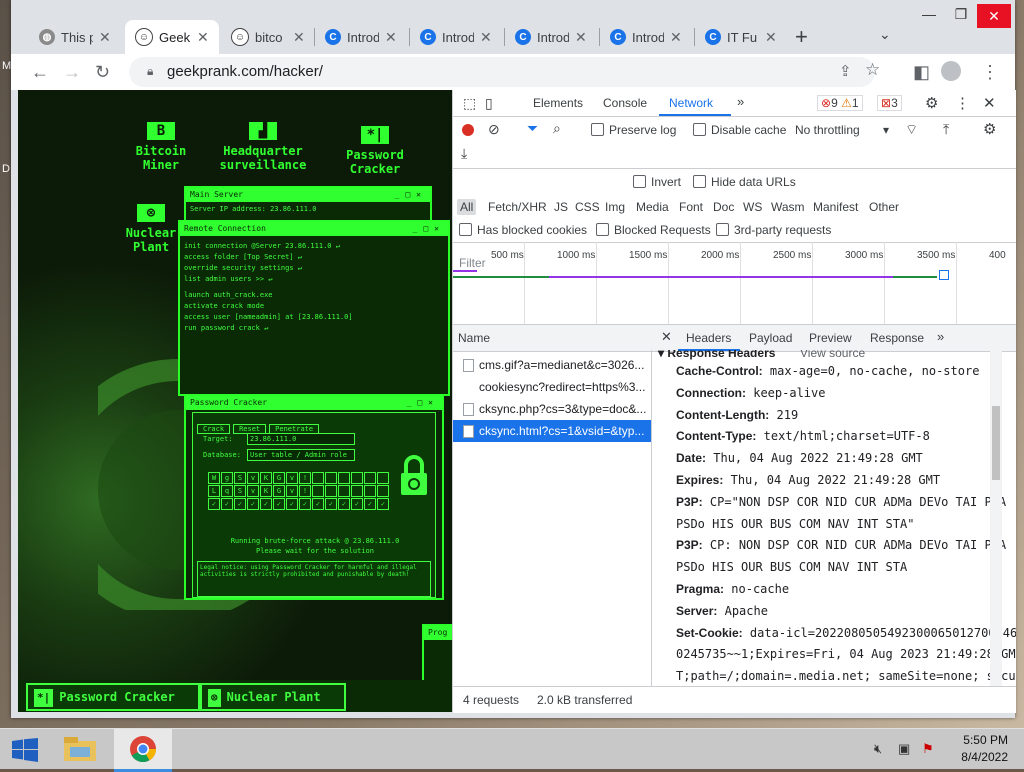 Image resolution: width=1024 pixels, height=772 pixels. I want to click on tab-2-active: ☺ GeekI ✕, so click(172, 37).